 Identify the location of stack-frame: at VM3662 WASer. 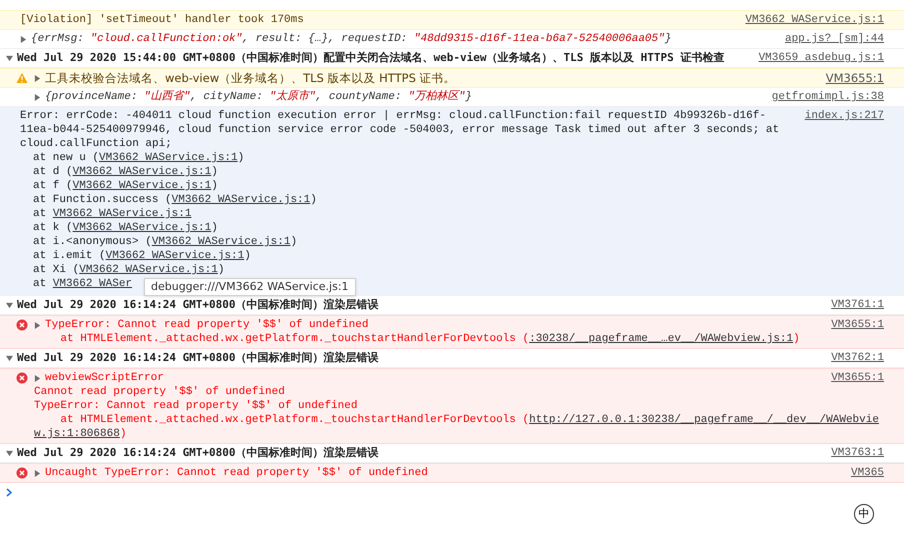
(82, 284).